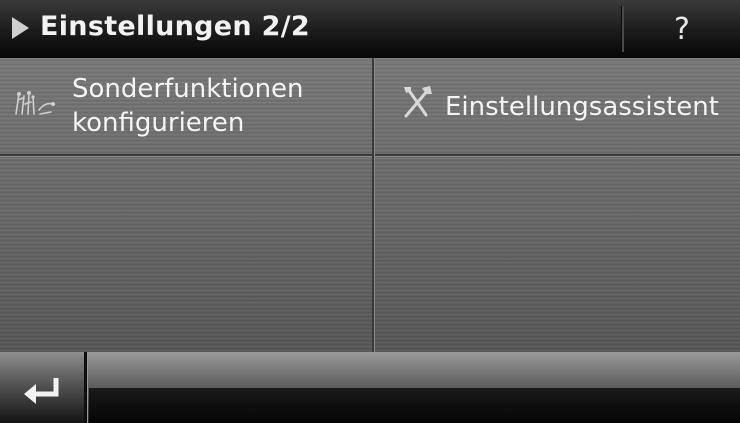  Describe the element at coordinates (370, 29) in the screenshot. I see `header-bar: Einstellungen 2/2 ?` at that location.